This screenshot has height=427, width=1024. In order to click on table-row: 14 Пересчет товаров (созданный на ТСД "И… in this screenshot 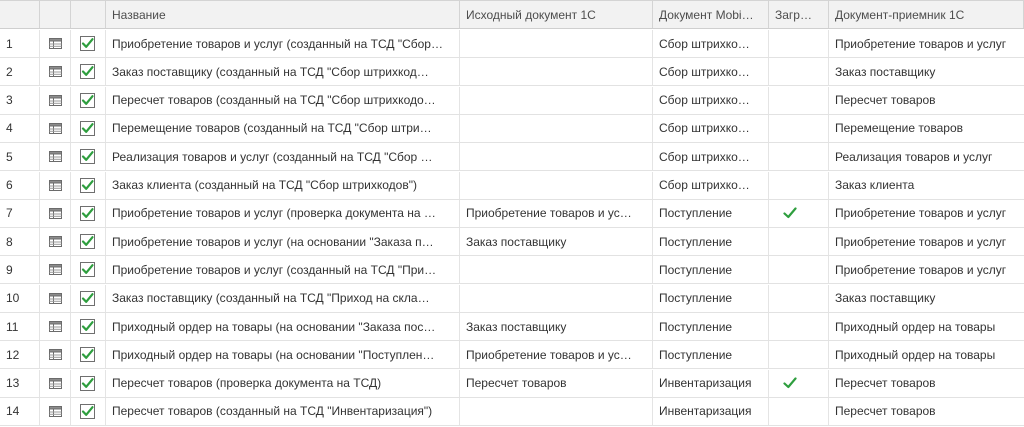, I will do `click(512, 411)`.